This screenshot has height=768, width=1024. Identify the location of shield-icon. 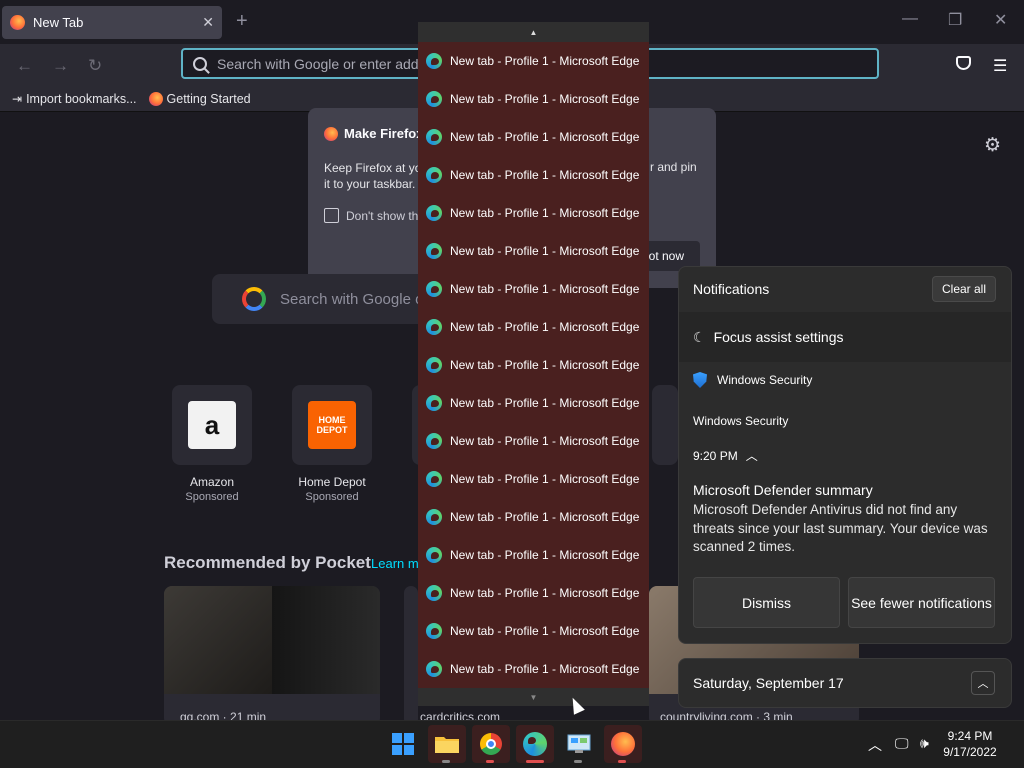
(700, 380).